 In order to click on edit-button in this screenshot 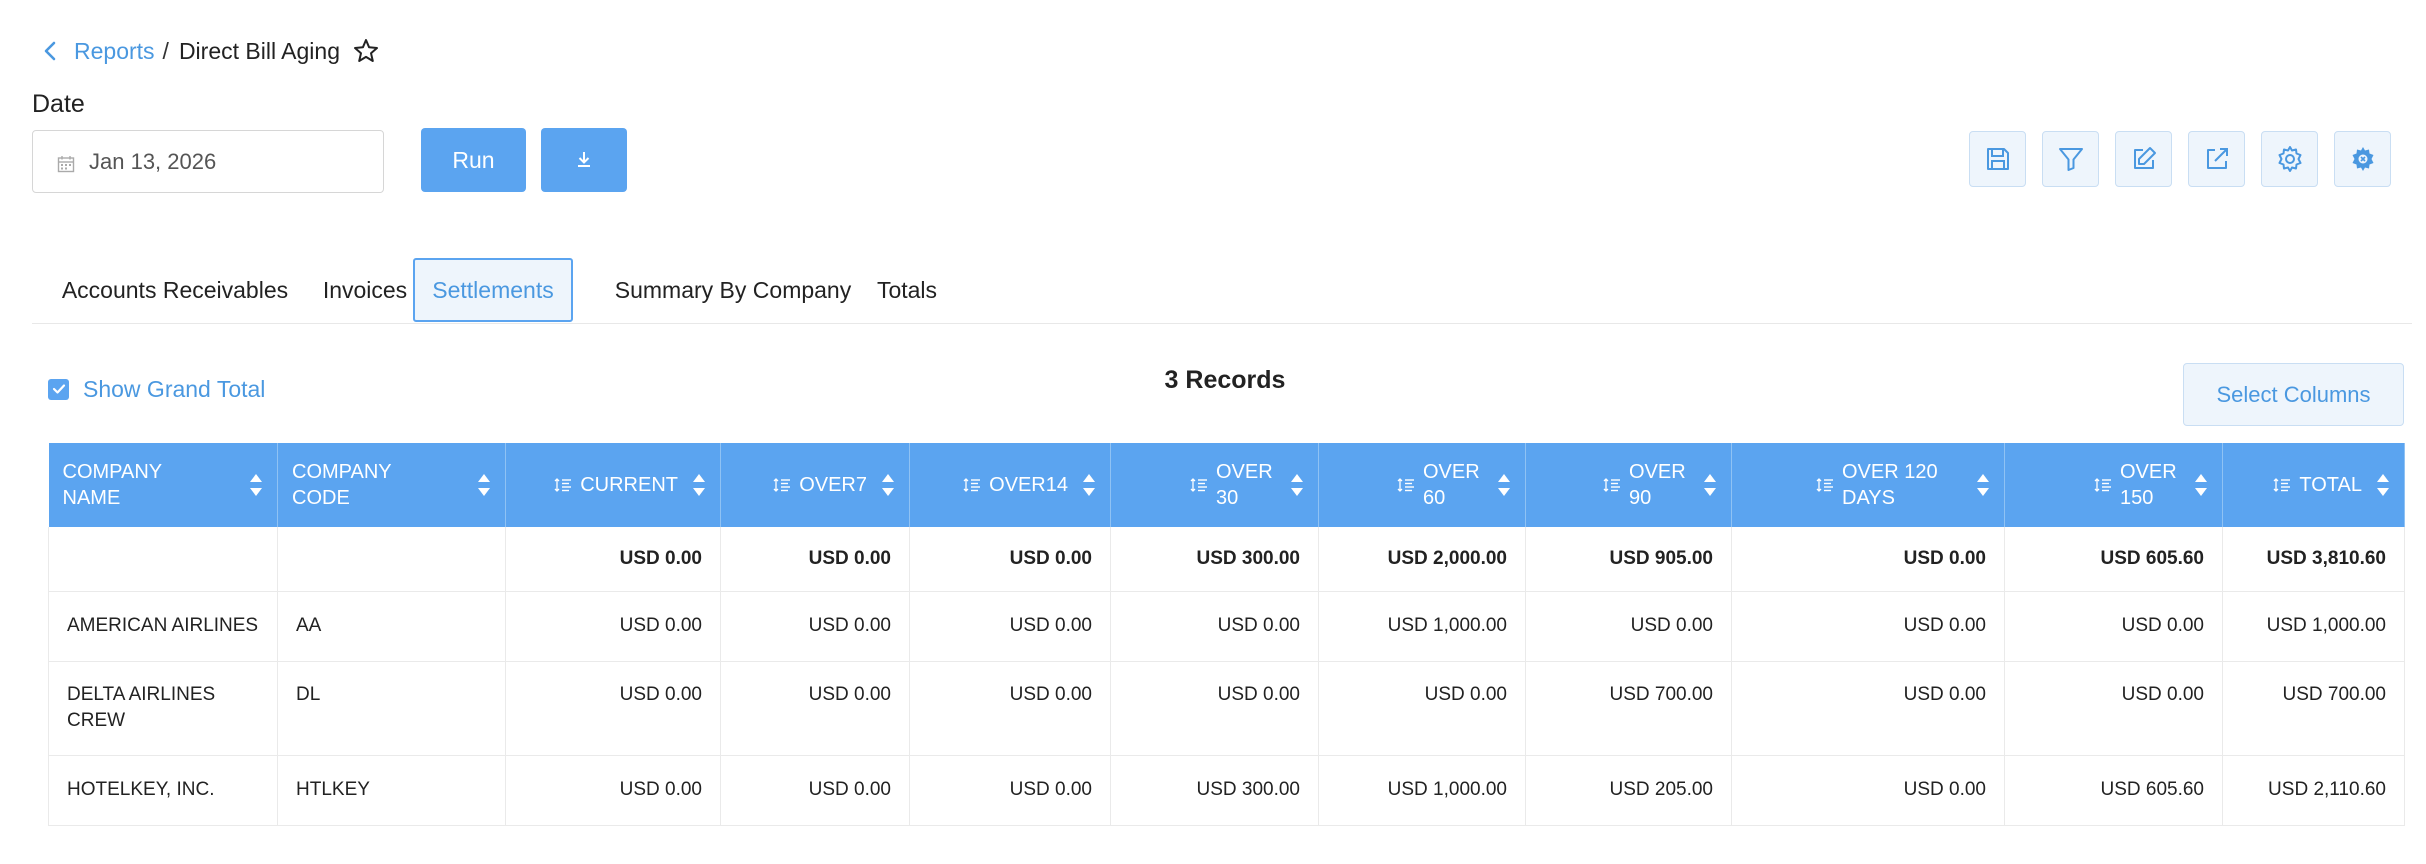, I will do `click(2143, 159)`.